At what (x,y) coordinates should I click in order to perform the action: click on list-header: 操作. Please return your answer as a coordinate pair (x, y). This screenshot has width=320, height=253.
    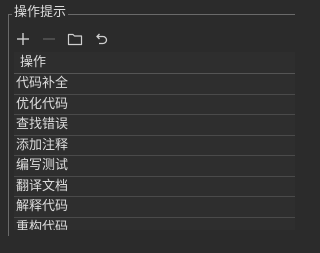
    Looking at the image, I should click on (154, 63).